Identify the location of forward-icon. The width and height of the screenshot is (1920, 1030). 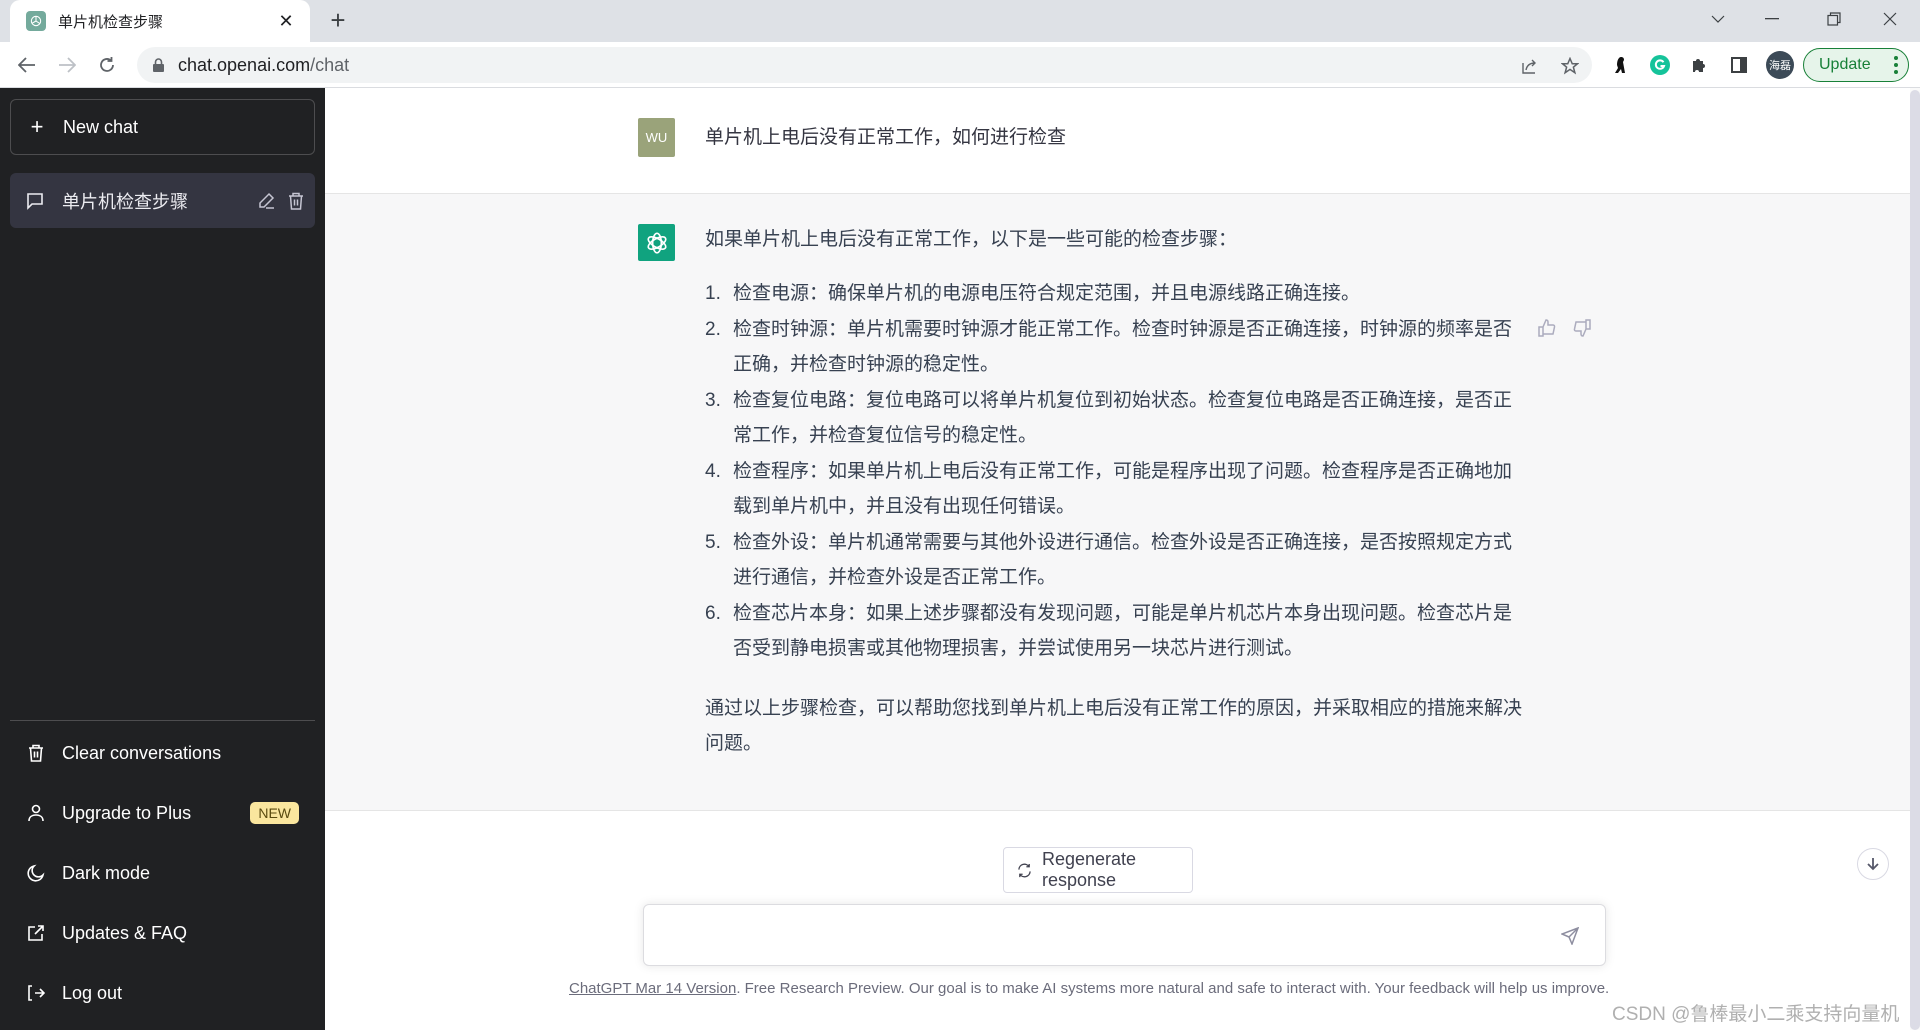
(67, 65).